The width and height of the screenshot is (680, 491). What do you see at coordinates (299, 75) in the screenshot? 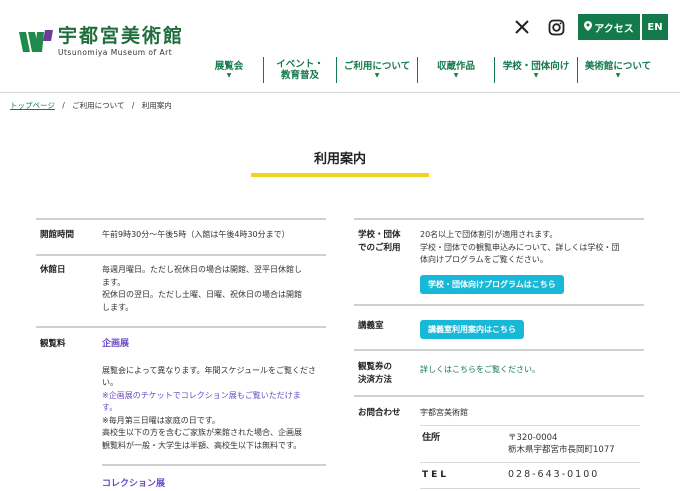
I see `nav-label-line2: 教育普及` at bounding box center [299, 75].